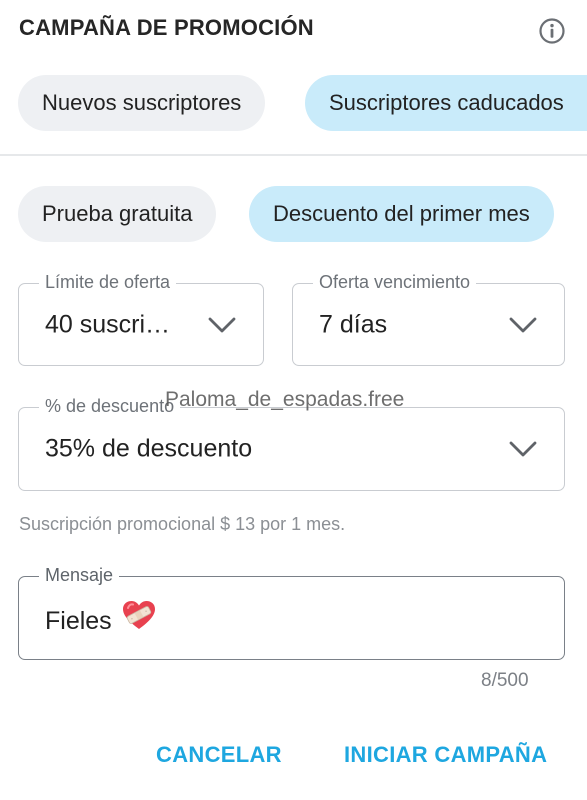 The height and width of the screenshot is (800, 587). What do you see at coordinates (395, 282) in the screenshot?
I see `offer-expiration-label: Oferta vencimiento` at bounding box center [395, 282].